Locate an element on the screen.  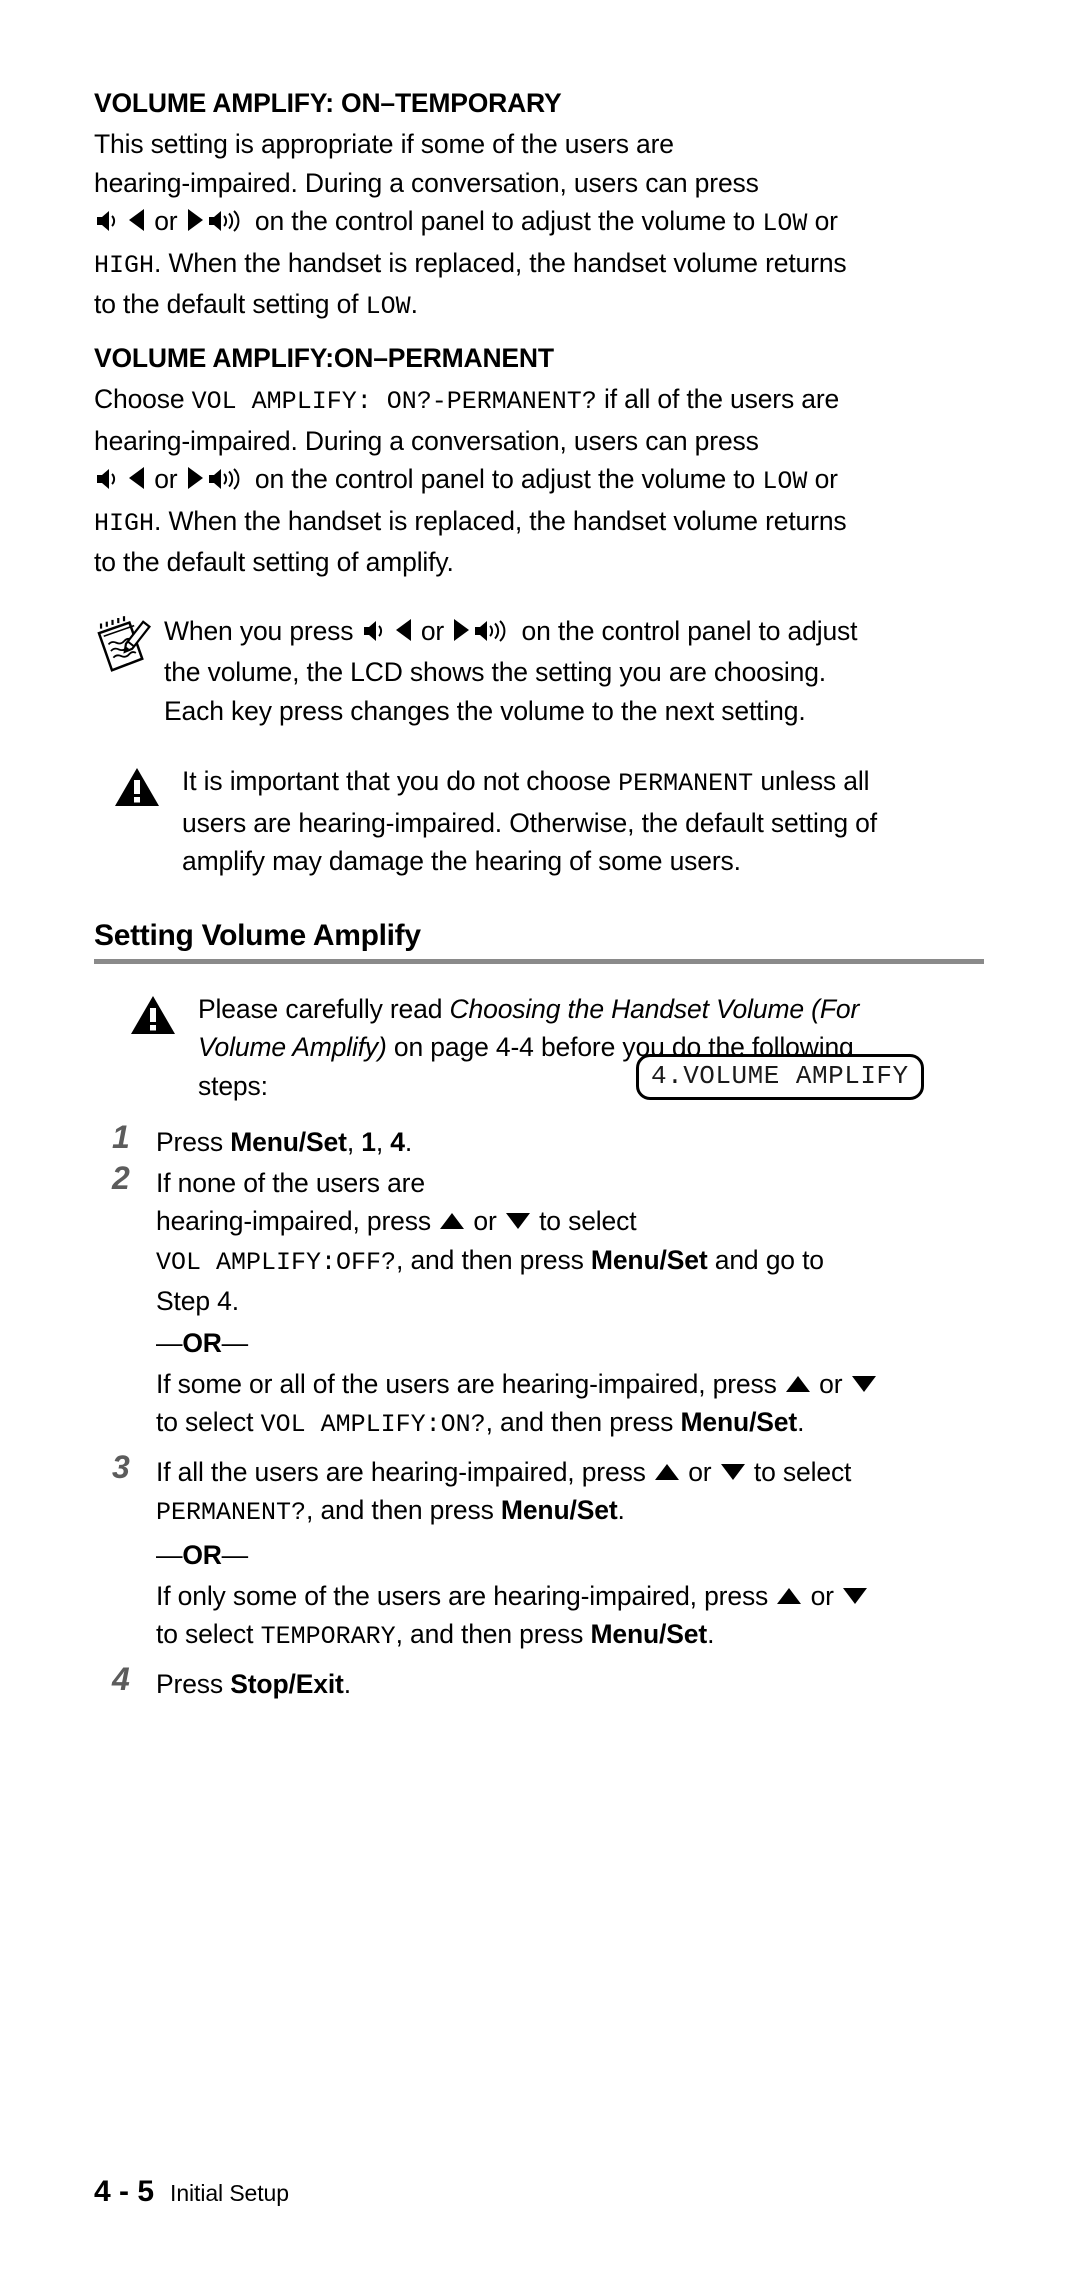
text-line: hearing-impaired, press is located at coordinates (293, 1221).